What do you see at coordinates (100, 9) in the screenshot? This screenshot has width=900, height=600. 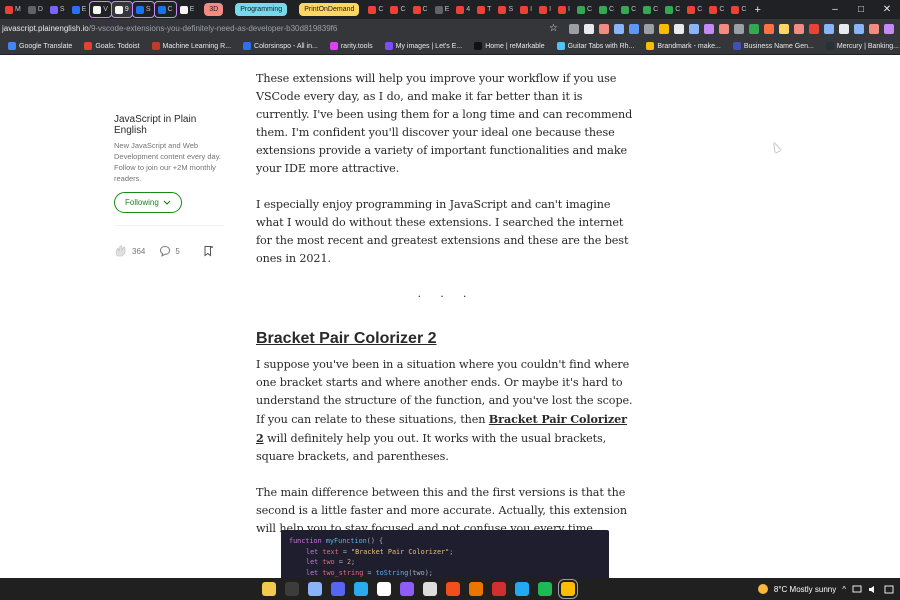 I see `browser-tab: V` at bounding box center [100, 9].